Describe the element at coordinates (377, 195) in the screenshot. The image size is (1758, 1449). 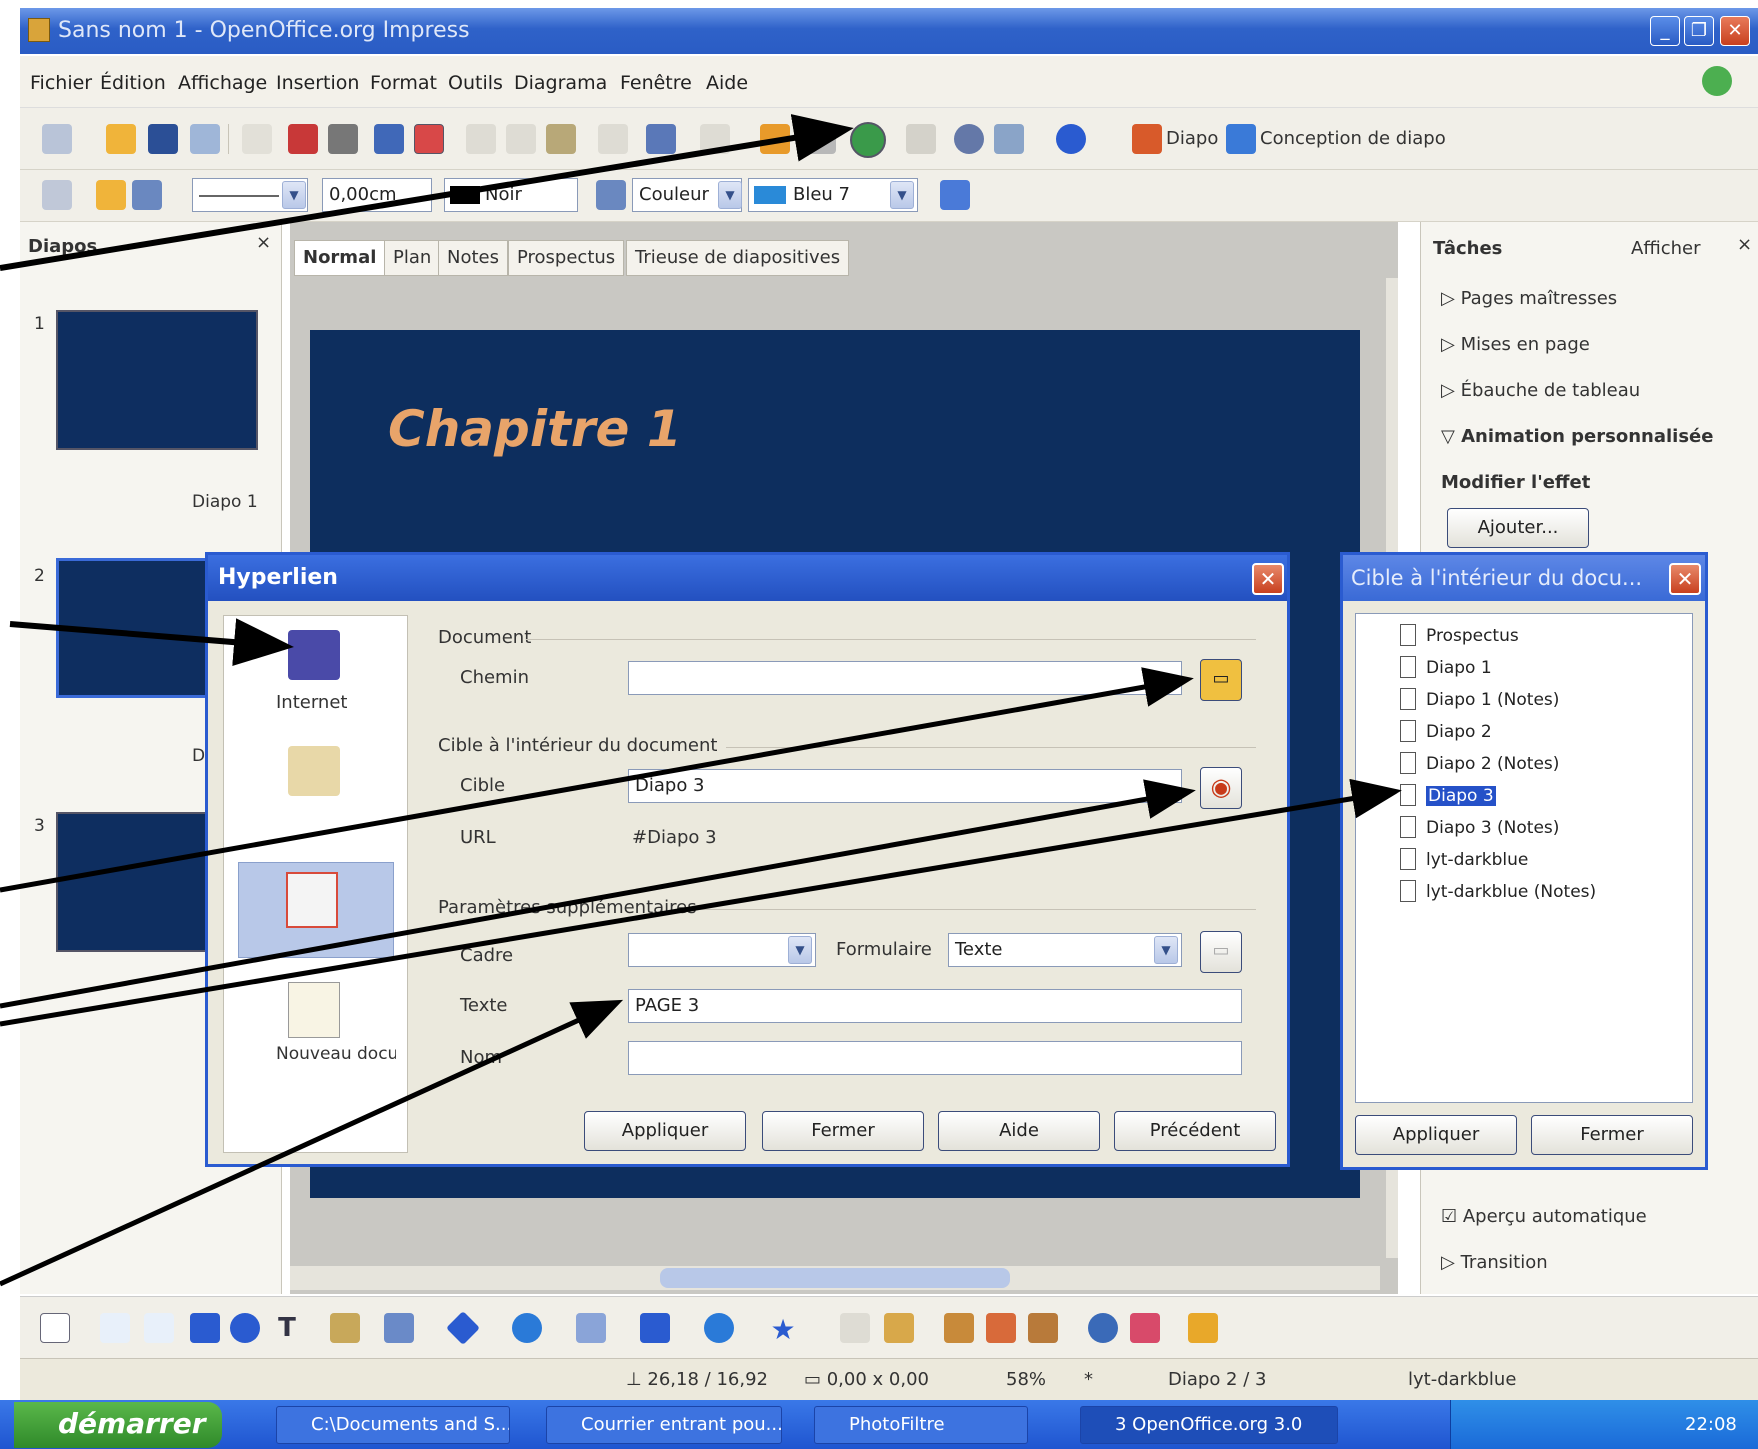
I see `line-width-field: 0,00cm` at that location.